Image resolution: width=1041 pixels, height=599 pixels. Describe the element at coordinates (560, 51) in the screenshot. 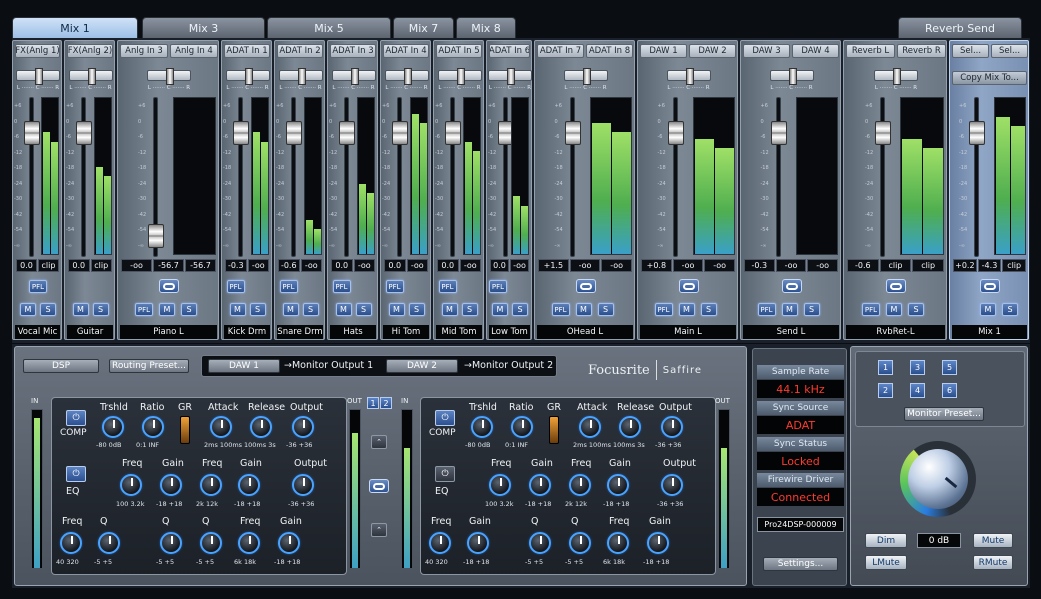

I see `channel-input-select: ADAT In 7` at that location.